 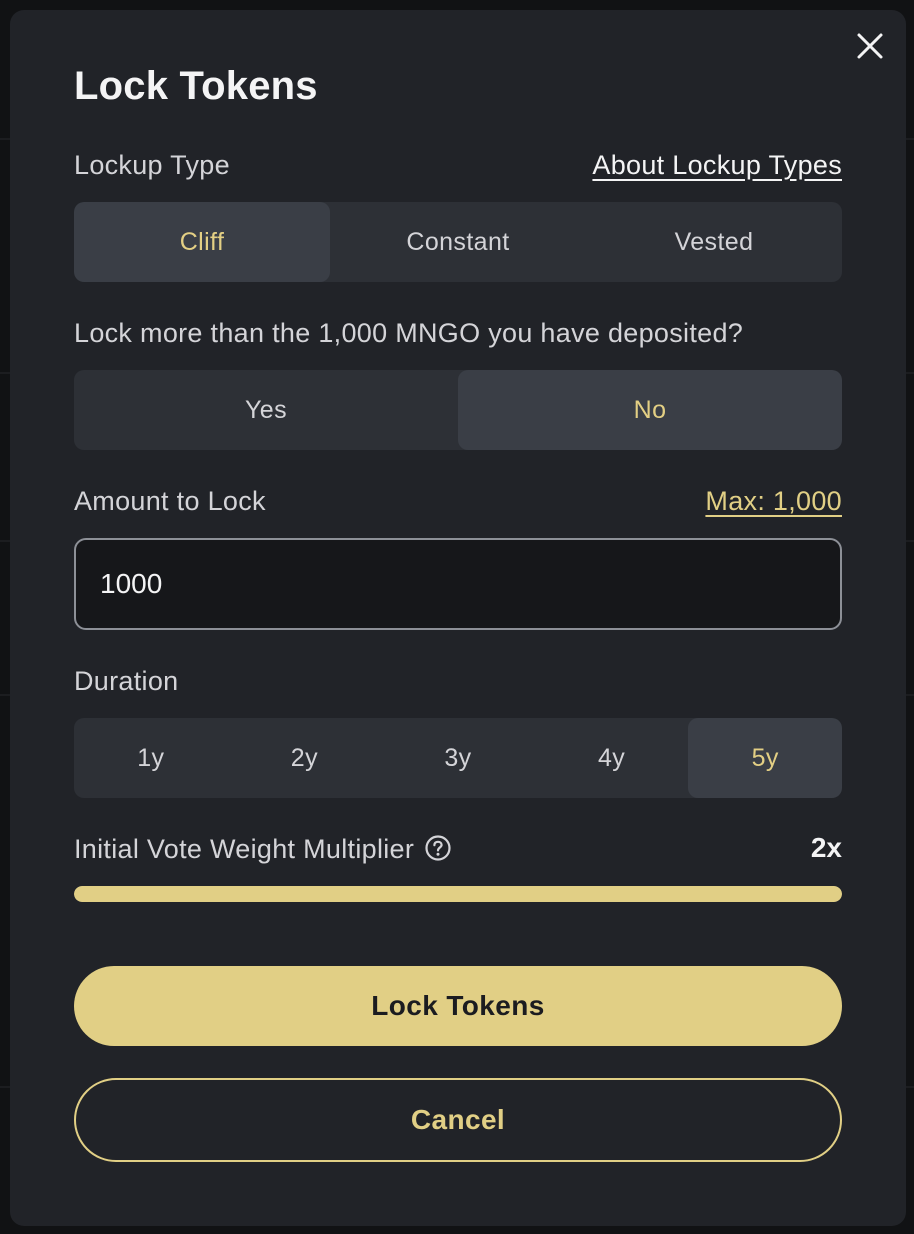 I want to click on lock-more-option-yes: Yes, so click(x=266, y=410).